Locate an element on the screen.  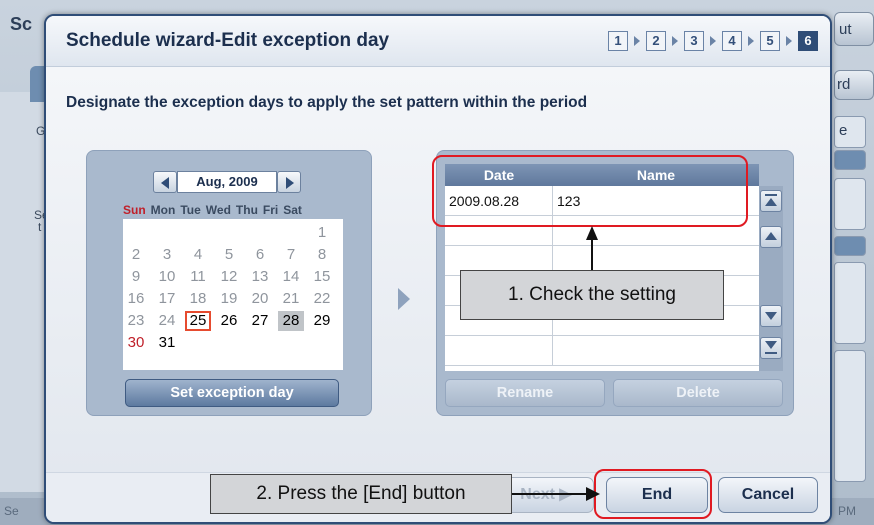
calendar-day: 14 is located at coordinates (291, 277).